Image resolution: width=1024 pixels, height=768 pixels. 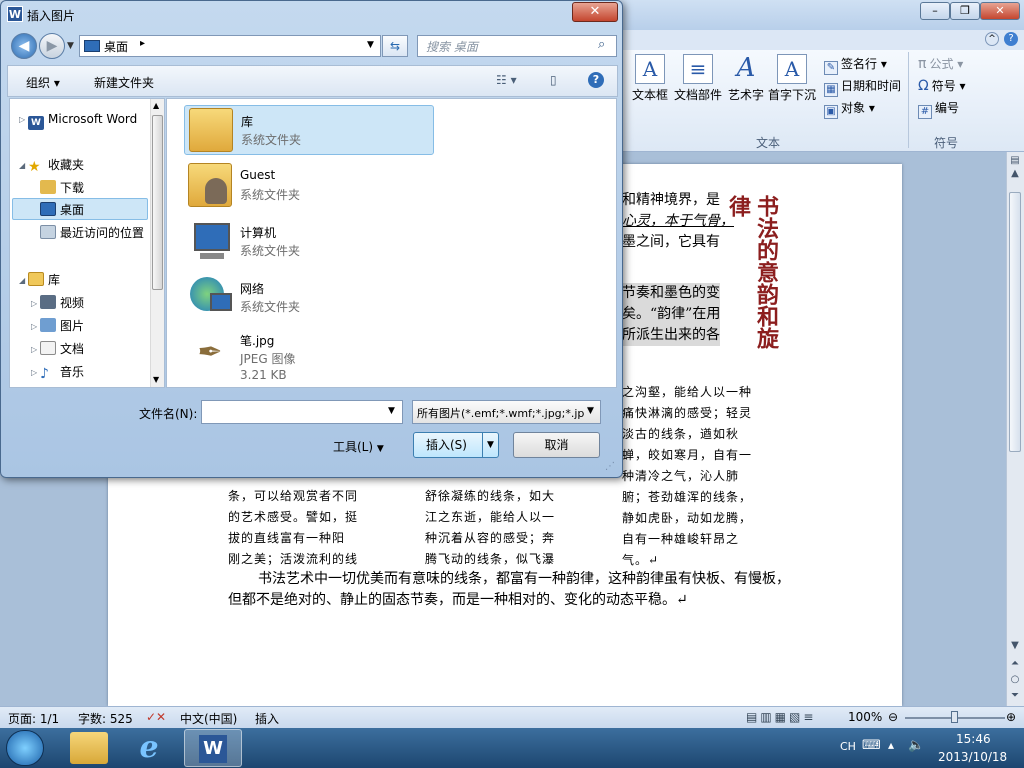 What do you see at coordinates (746, 78) in the screenshot?
I see `wordart-button: A 艺术字` at bounding box center [746, 78].